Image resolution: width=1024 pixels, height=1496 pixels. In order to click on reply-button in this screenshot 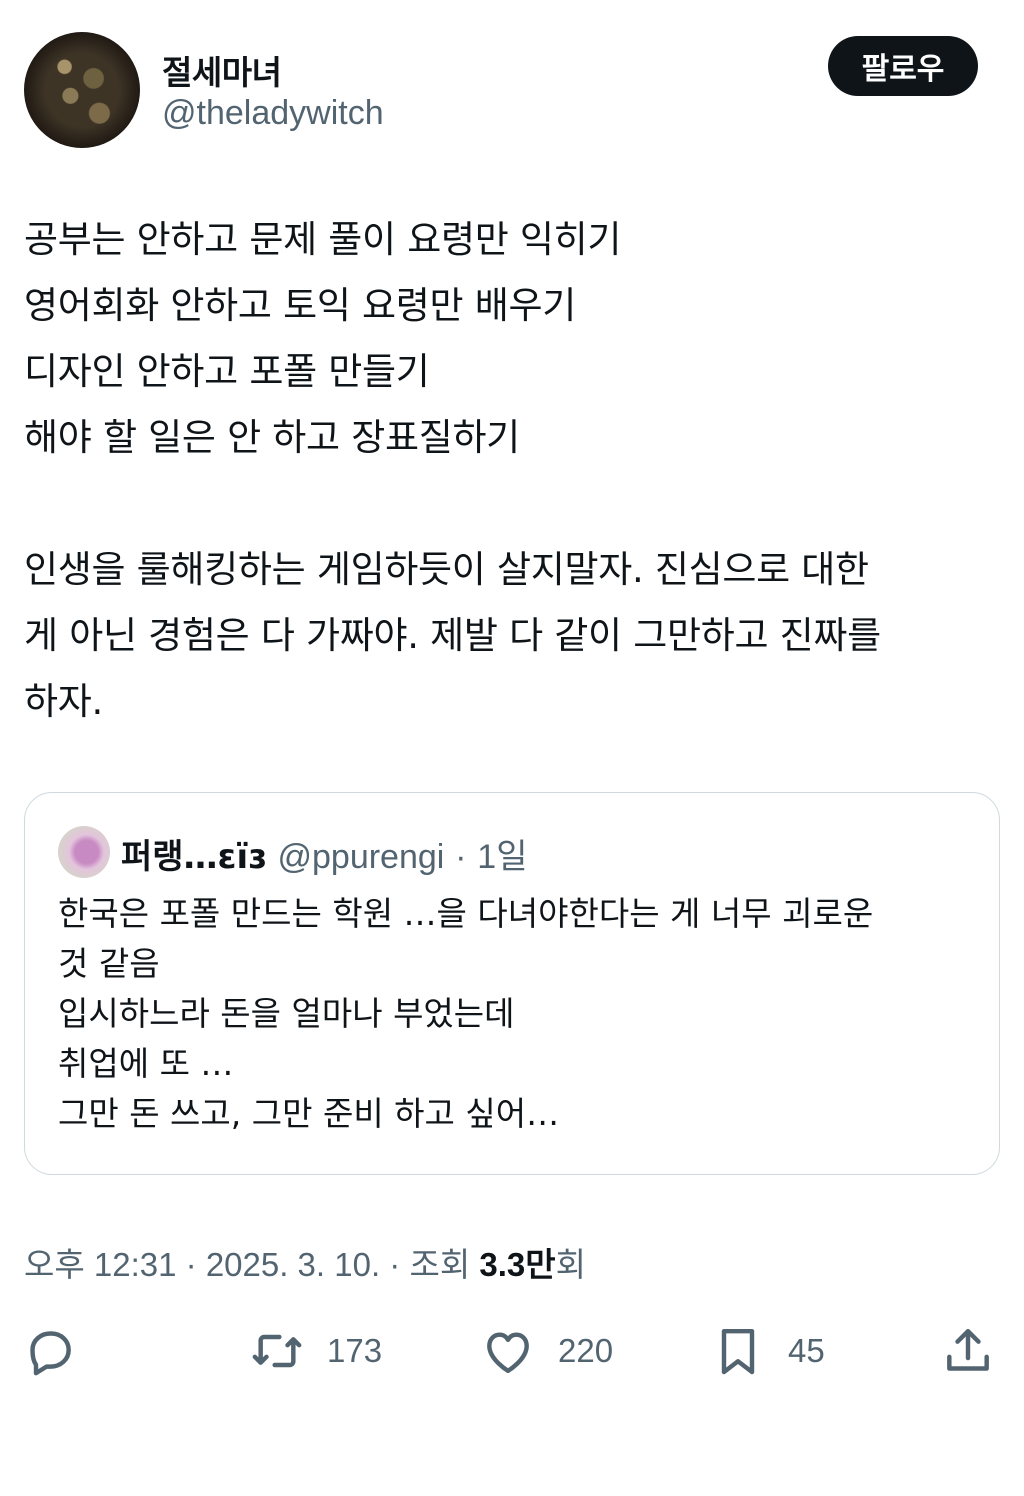, I will do `click(50, 1351)`.